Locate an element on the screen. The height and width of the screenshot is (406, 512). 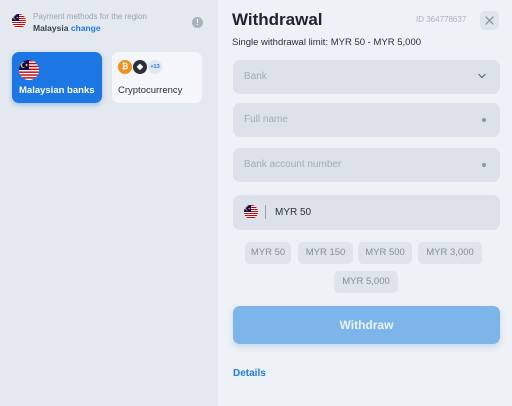
amount-field is located at coordinates (366, 212).